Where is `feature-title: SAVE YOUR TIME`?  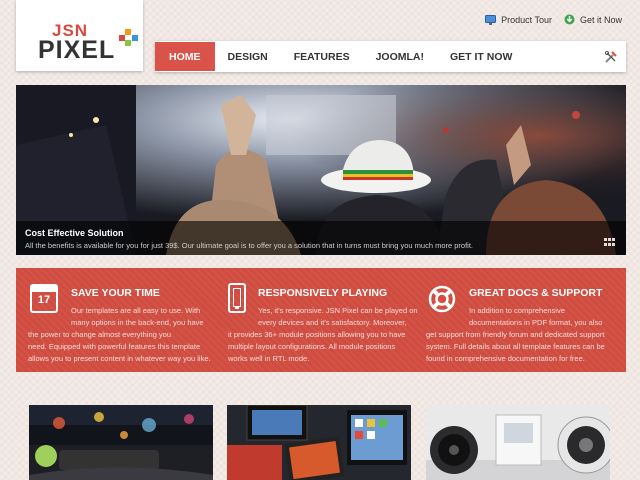
feature-title: SAVE YOUR TIME is located at coordinates (115, 293).